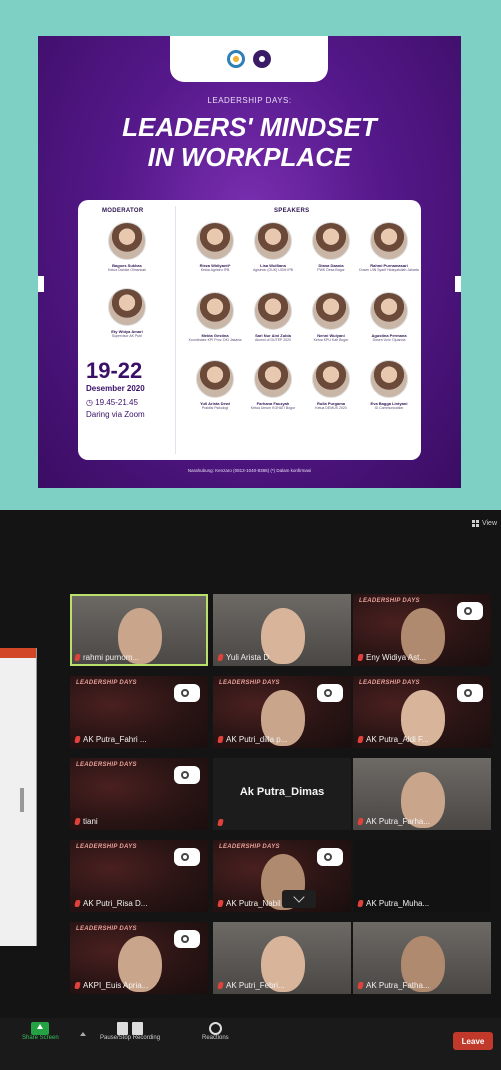  Describe the element at coordinates (389, 270) in the screenshot. I see `speaker-role: Dosen UIN Syarif Hidayatullah Jakarta` at that location.